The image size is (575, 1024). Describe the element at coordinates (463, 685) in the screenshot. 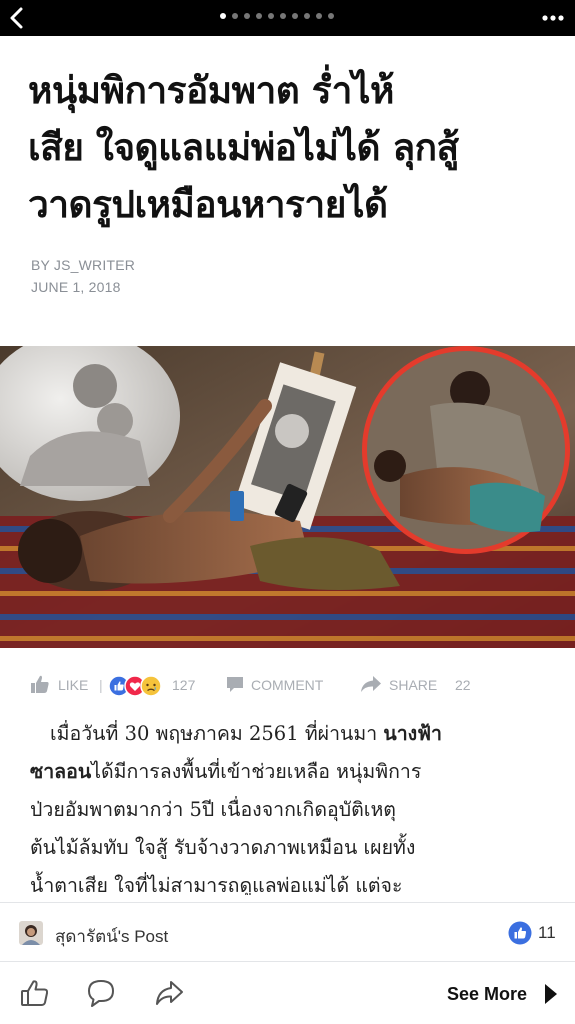

I see `share-count: 22` at that location.